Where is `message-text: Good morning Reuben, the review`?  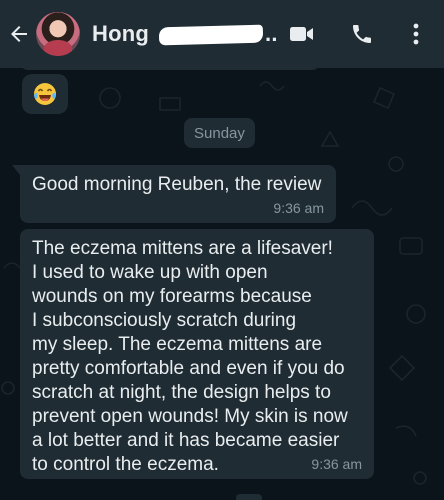
message-text: Good morning Reuben, the review is located at coordinates (177, 184).